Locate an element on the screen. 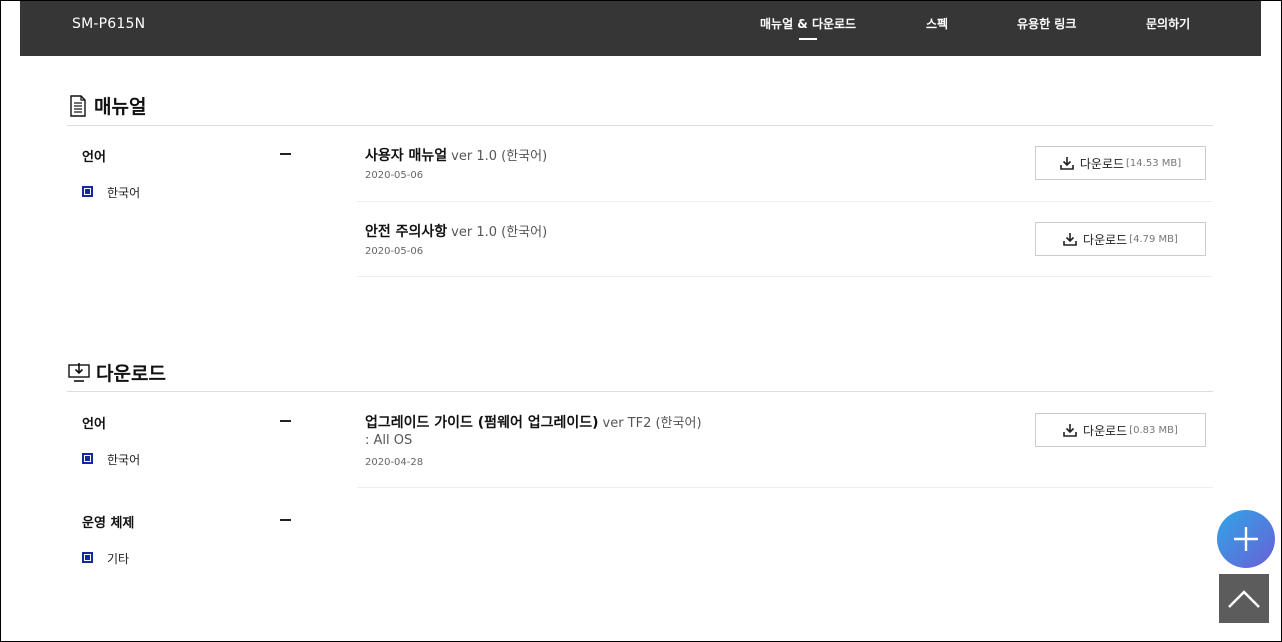 The height and width of the screenshot is (642, 1282). item-title: 안전 주의사항 ver 1.0 (한국어) is located at coordinates (456, 231).